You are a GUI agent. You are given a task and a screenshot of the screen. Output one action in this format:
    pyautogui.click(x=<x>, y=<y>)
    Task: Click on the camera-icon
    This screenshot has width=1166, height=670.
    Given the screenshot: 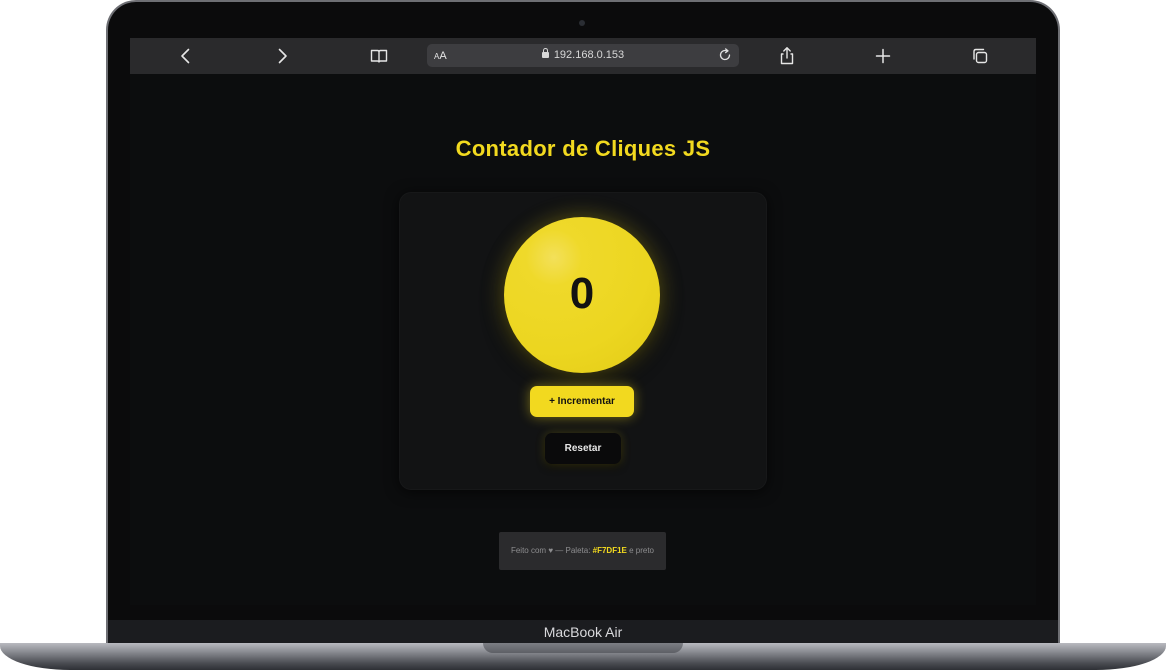 What is the action you would take?
    pyautogui.click(x=582, y=23)
    